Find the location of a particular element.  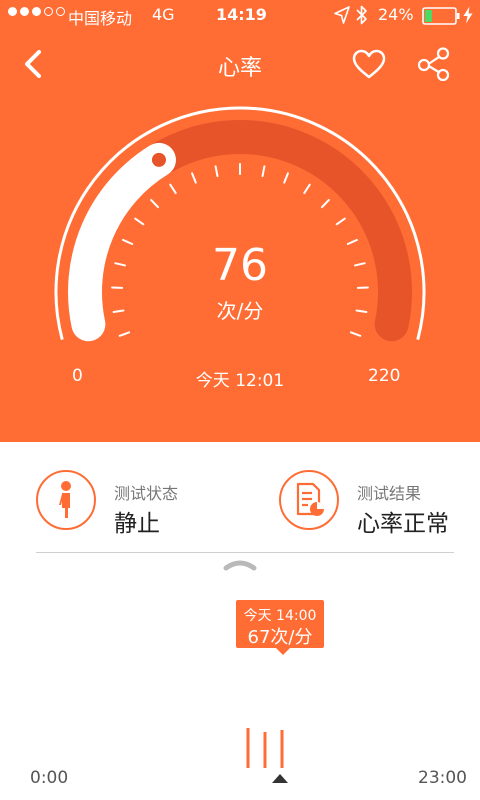

timeline-tooltip: 今天 14:00 67次/分 is located at coordinates (280, 627).